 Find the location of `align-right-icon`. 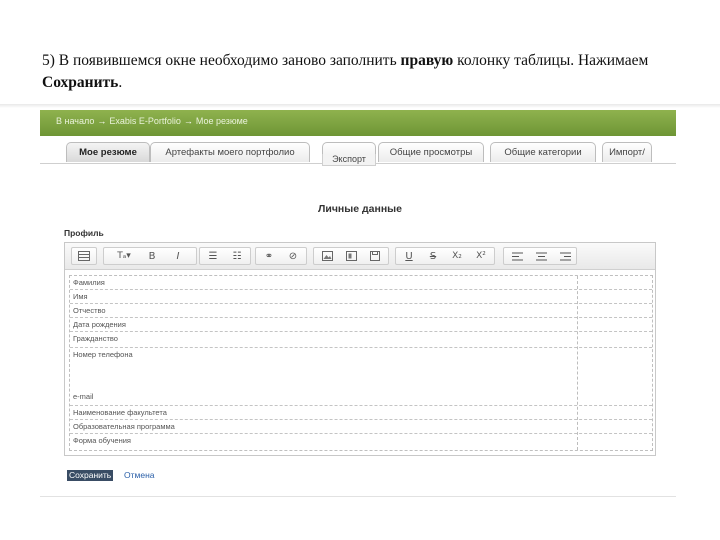

align-right-icon is located at coordinates (565, 256).